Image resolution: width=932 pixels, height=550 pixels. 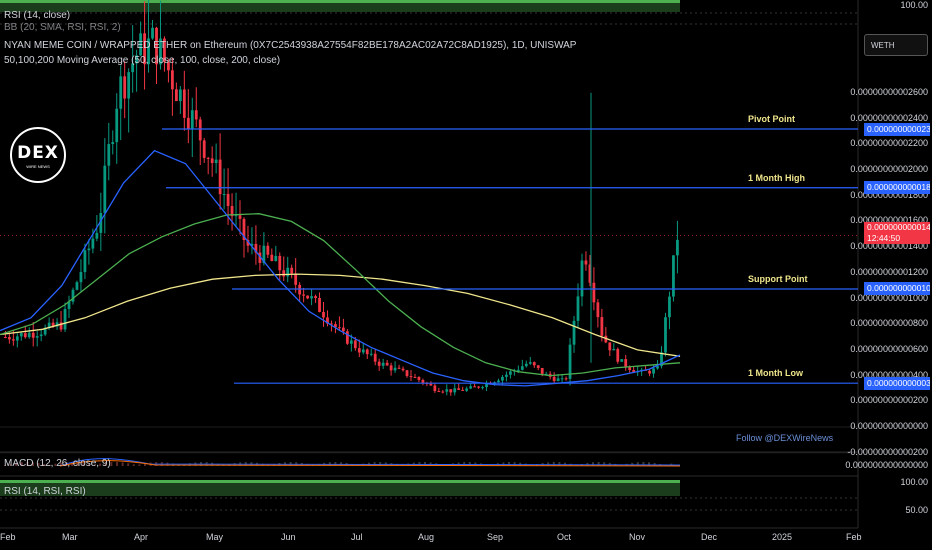 What do you see at coordinates (776, 177) in the screenshot?
I see `level-label: 1 Month High` at bounding box center [776, 177].